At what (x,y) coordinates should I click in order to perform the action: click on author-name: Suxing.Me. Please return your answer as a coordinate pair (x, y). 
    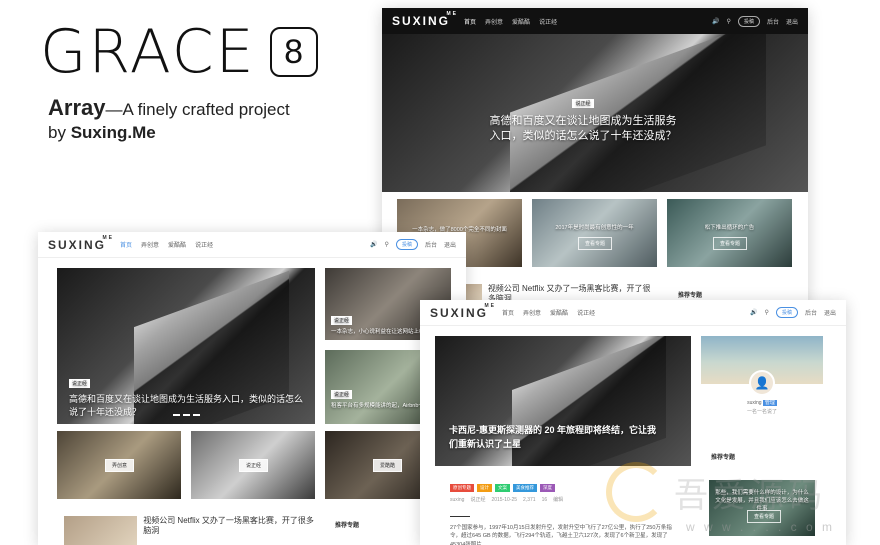
    Looking at the image, I should click on (113, 132).